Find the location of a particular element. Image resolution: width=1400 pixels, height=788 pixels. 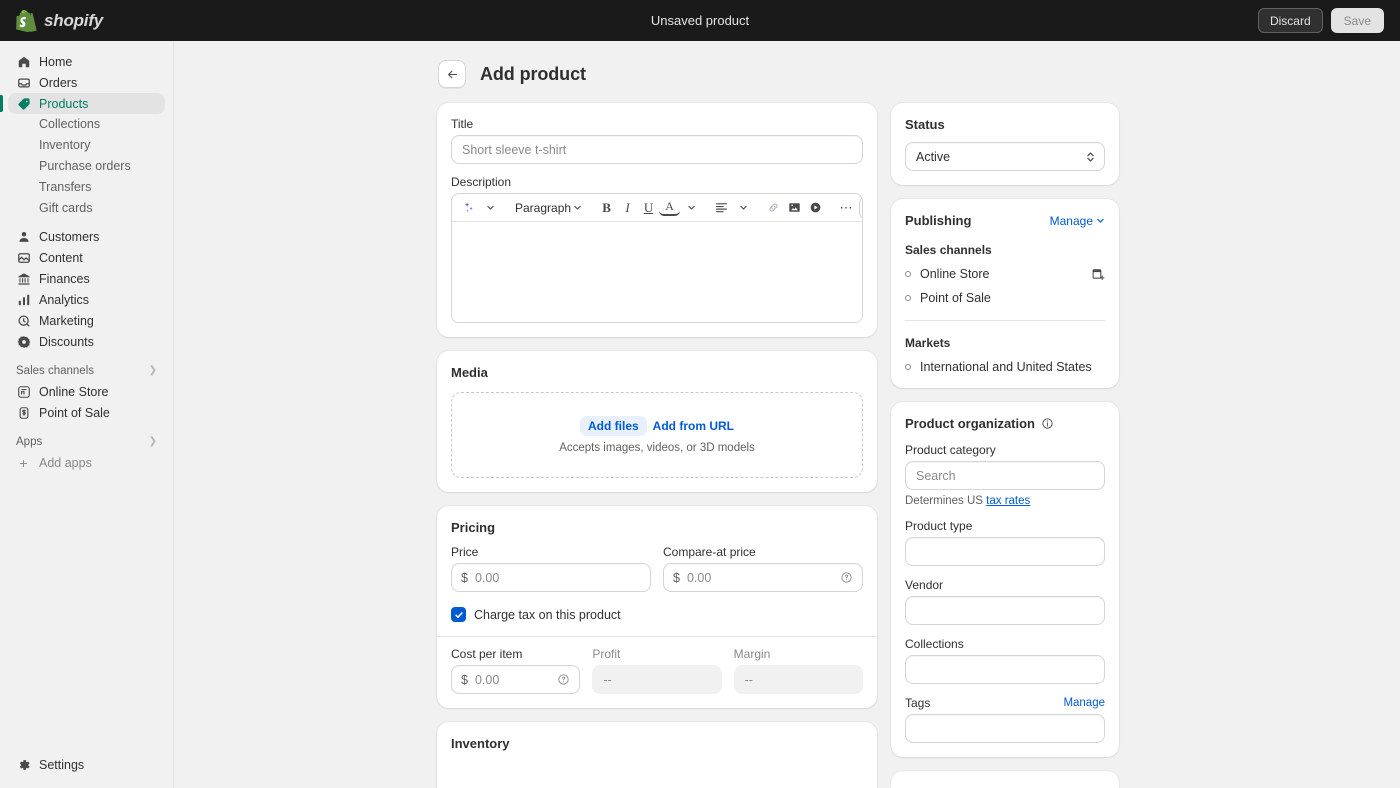

status-select: Active is located at coordinates (1005, 156).